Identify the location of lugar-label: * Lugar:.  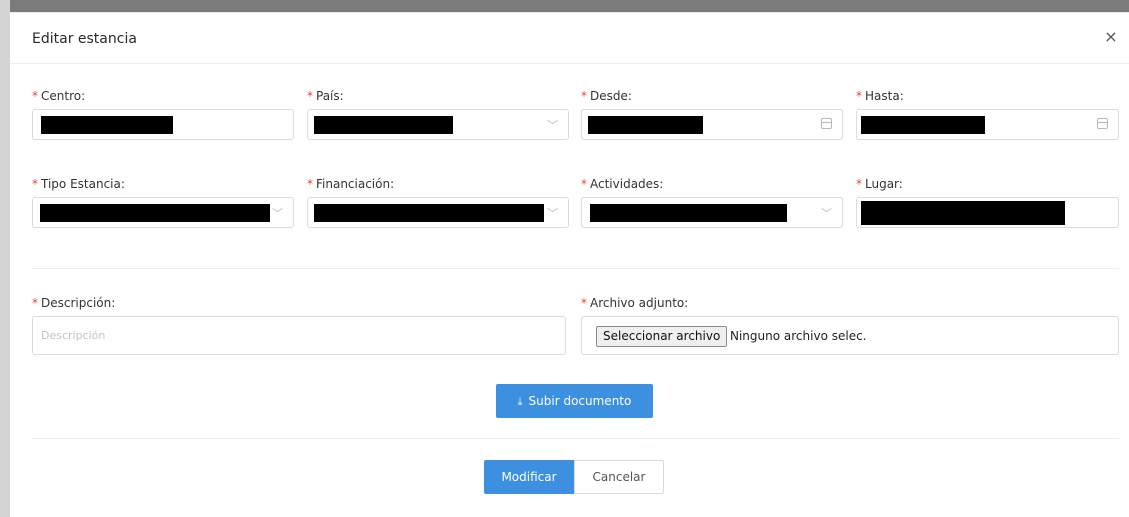
(879, 184).